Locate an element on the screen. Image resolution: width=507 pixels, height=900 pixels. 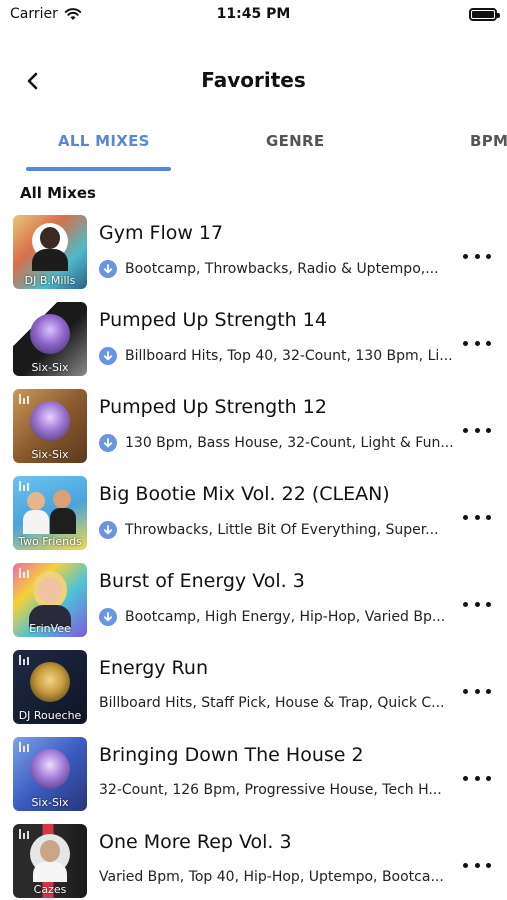
tab-genre: GENRE is located at coordinates (295, 141).